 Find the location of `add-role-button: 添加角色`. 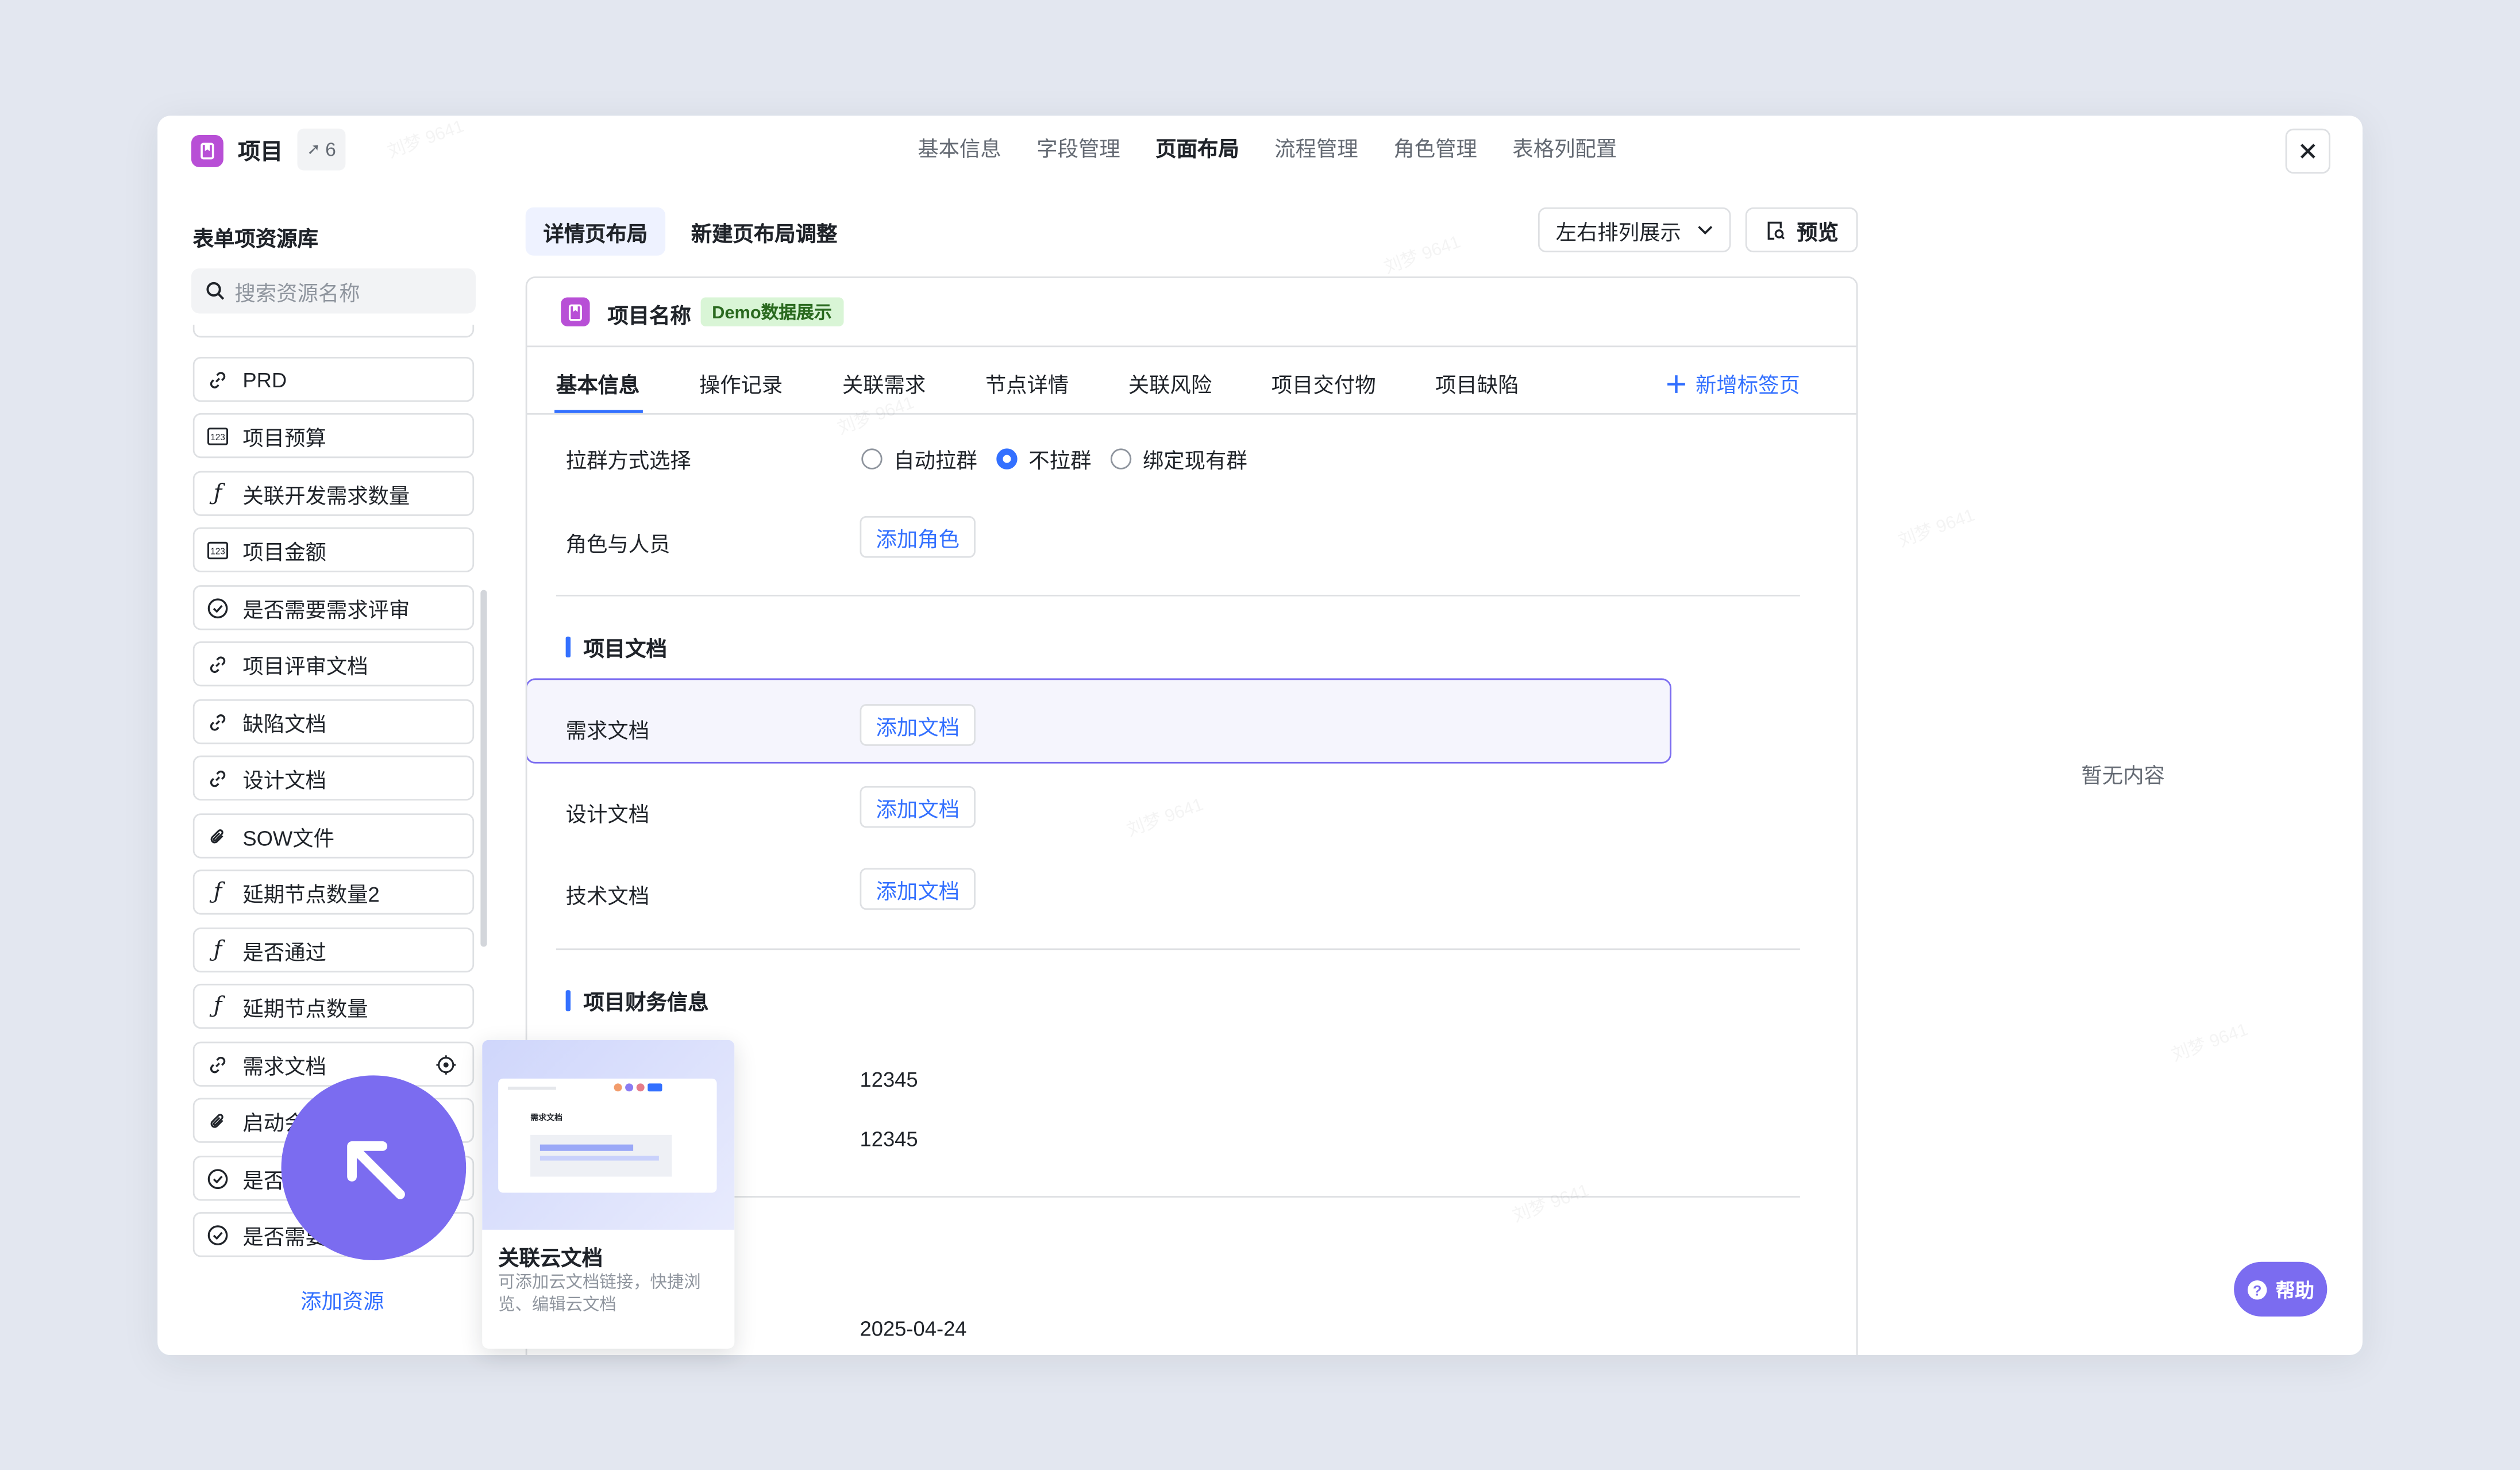

add-role-button: 添加角色 is located at coordinates (918, 536).